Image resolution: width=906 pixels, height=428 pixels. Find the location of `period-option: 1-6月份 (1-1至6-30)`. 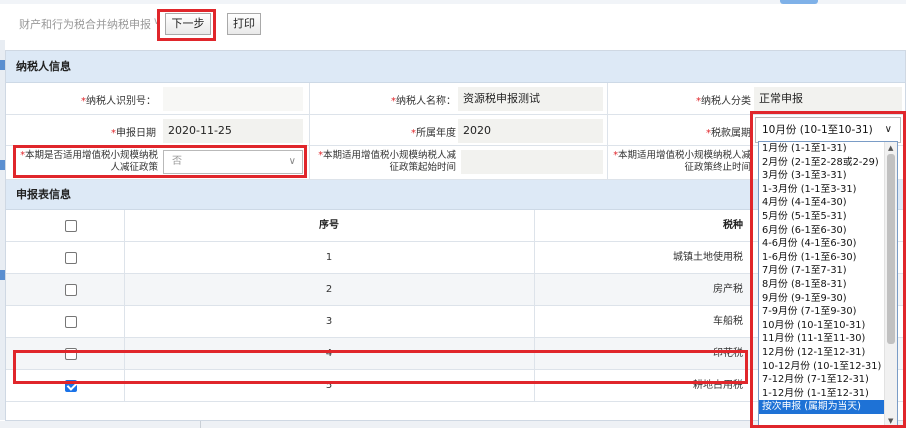

period-option: 1-6月份 (1-1至6-30) is located at coordinates (828, 258).